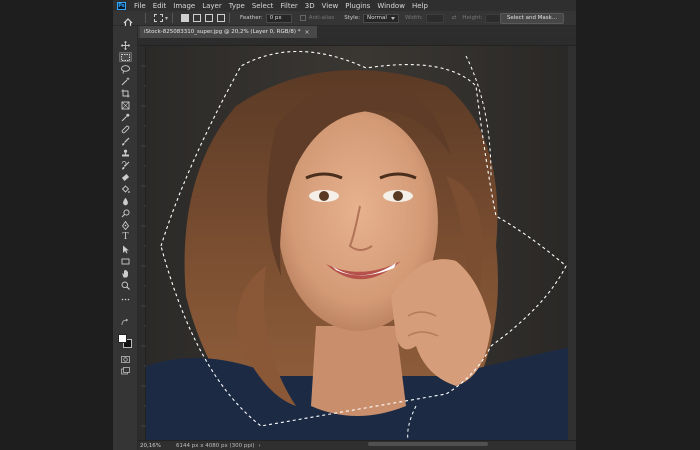 Image resolution: width=700 pixels, height=450 pixels. Describe the element at coordinates (125, 371) in the screenshot. I see `screen-mode-icon` at that location.